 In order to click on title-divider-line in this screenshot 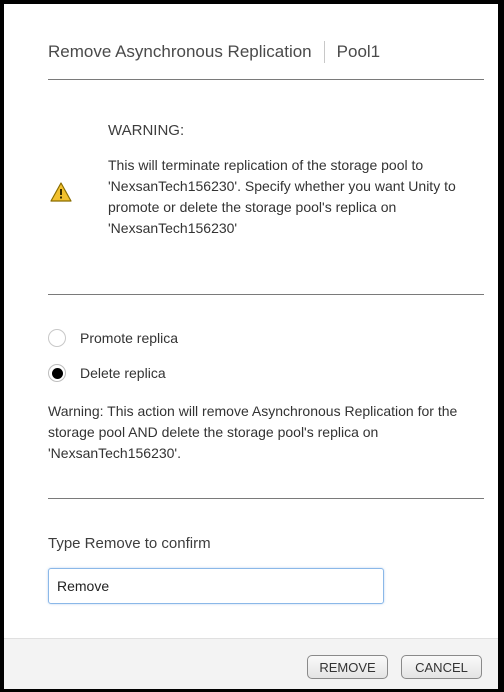, I will do `click(266, 79)`.